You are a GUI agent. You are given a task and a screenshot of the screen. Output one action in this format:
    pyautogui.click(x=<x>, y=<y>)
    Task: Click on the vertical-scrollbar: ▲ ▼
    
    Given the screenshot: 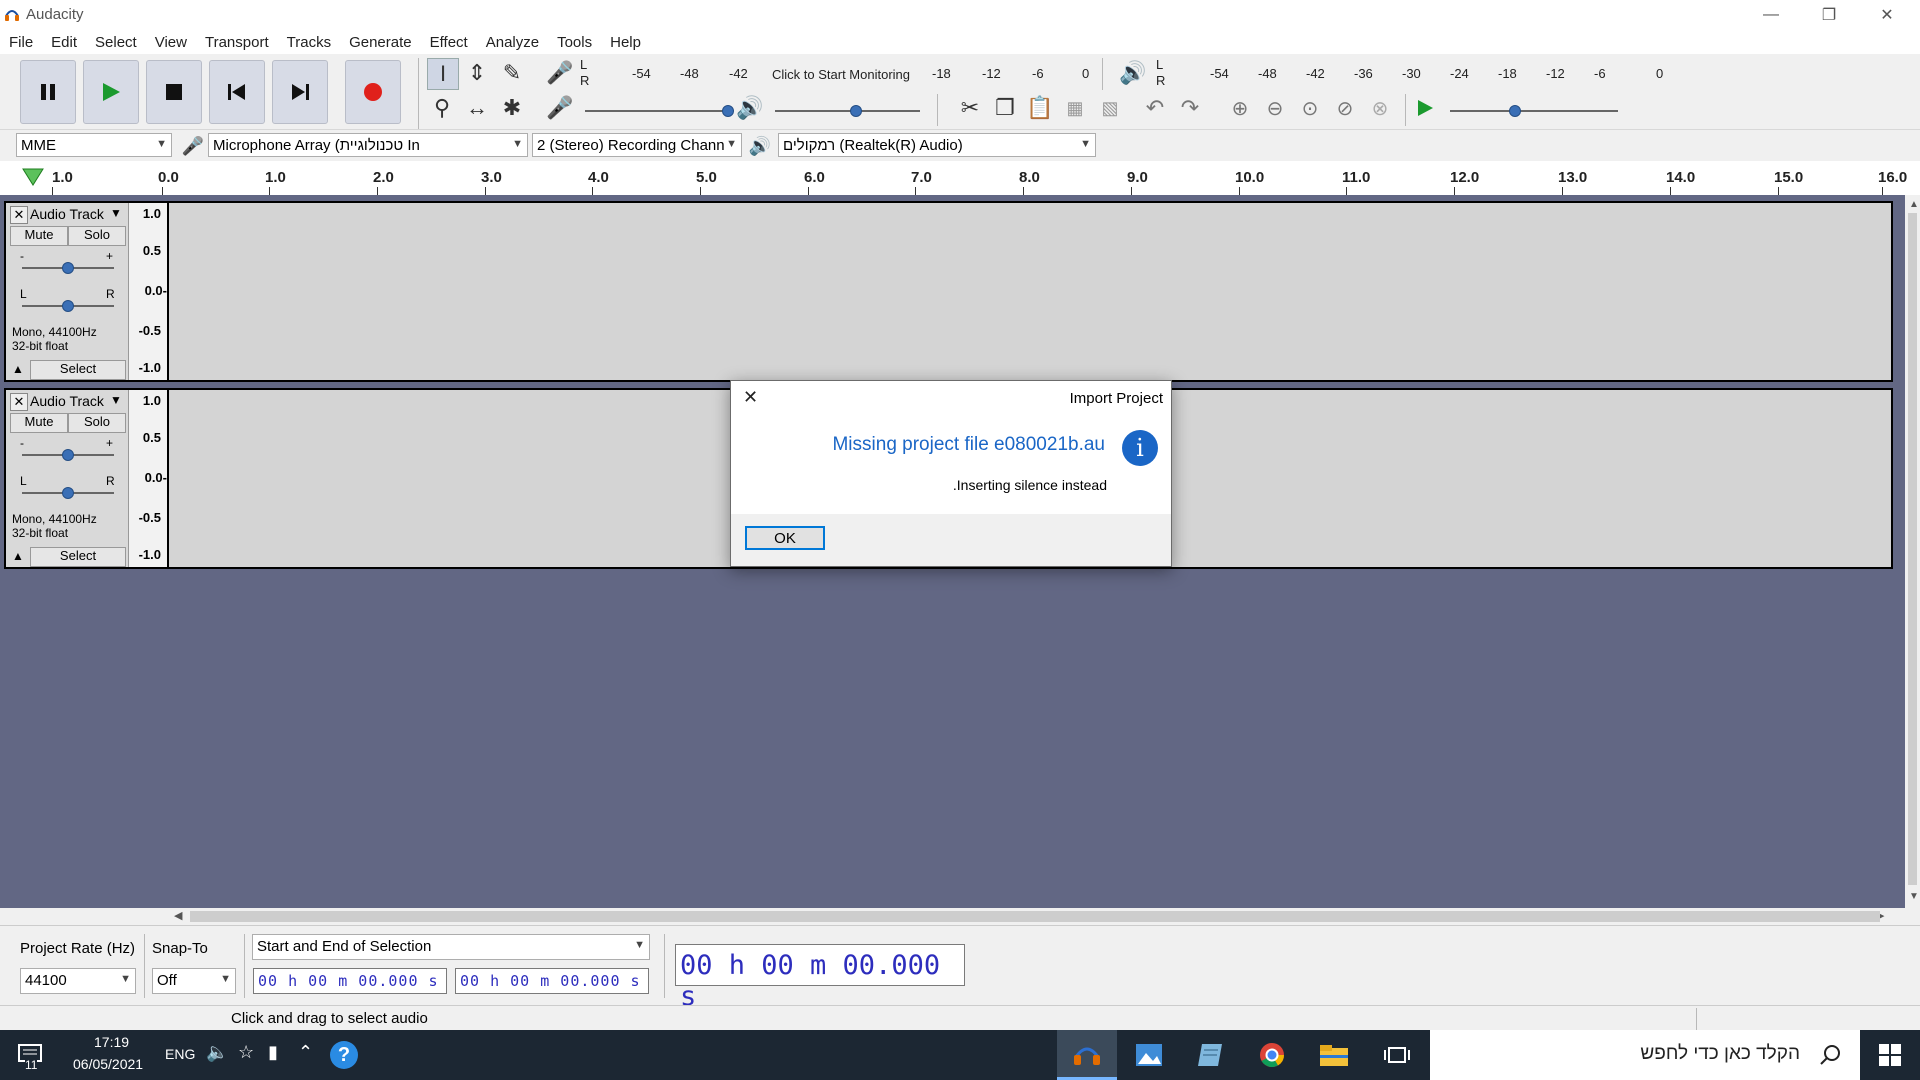 What is the action you would take?
    pyautogui.click(x=1912, y=551)
    